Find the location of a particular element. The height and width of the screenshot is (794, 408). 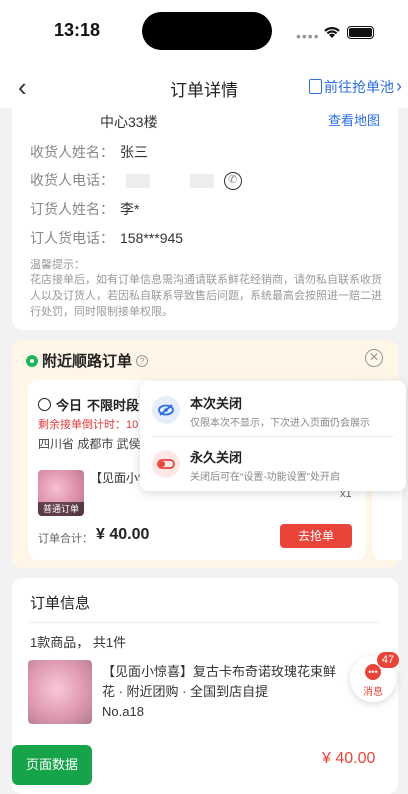

clock-icon is located at coordinates (44, 404).